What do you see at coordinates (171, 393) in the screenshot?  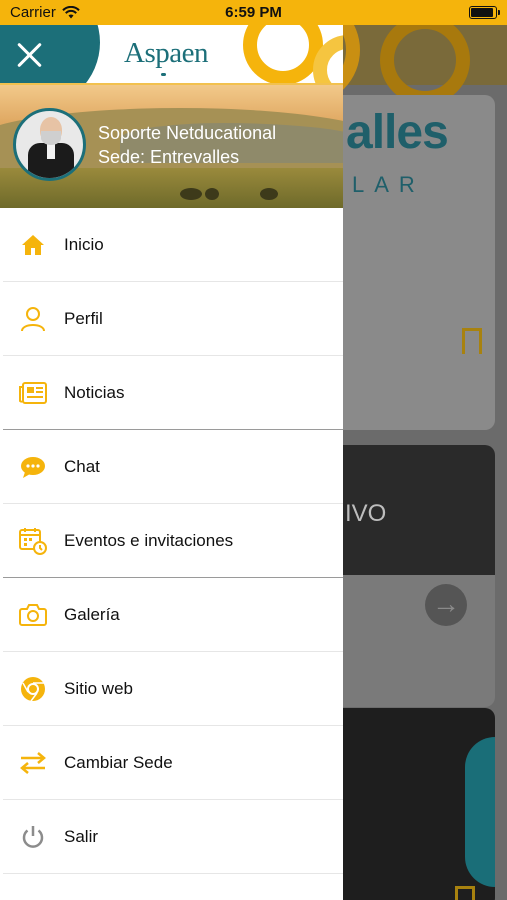 I see `menu-item-noticias: Noticias` at bounding box center [171, 393].